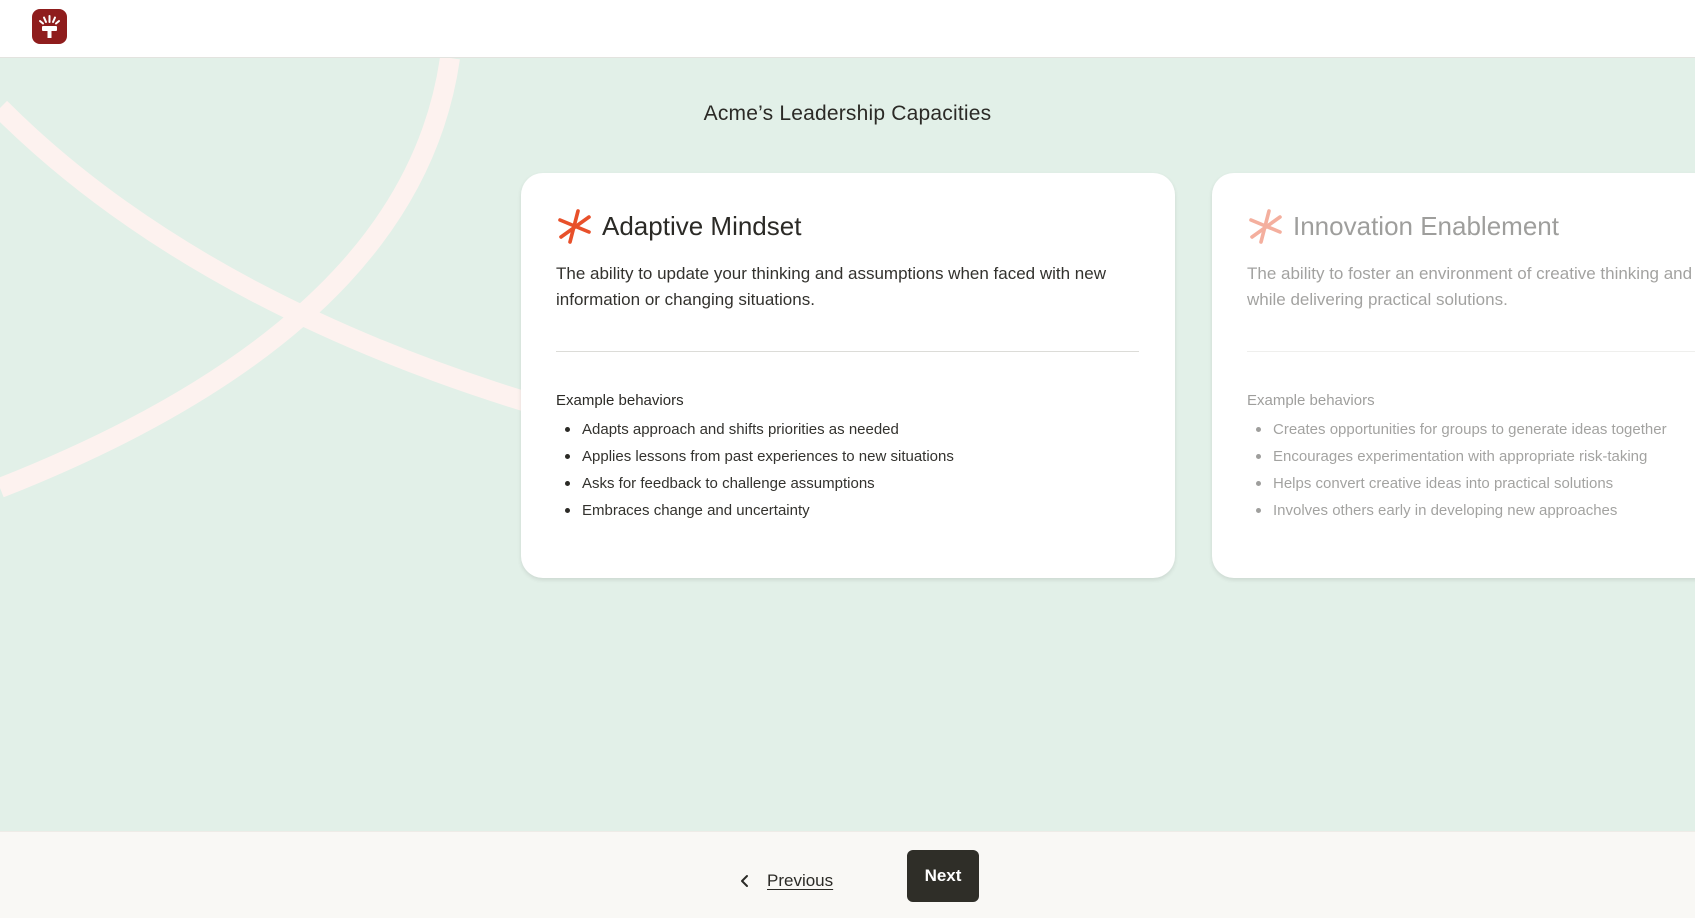 The width and height of the screenshot is (1695, 918). I want to click on chevron-left-icon, so click(744, 881).